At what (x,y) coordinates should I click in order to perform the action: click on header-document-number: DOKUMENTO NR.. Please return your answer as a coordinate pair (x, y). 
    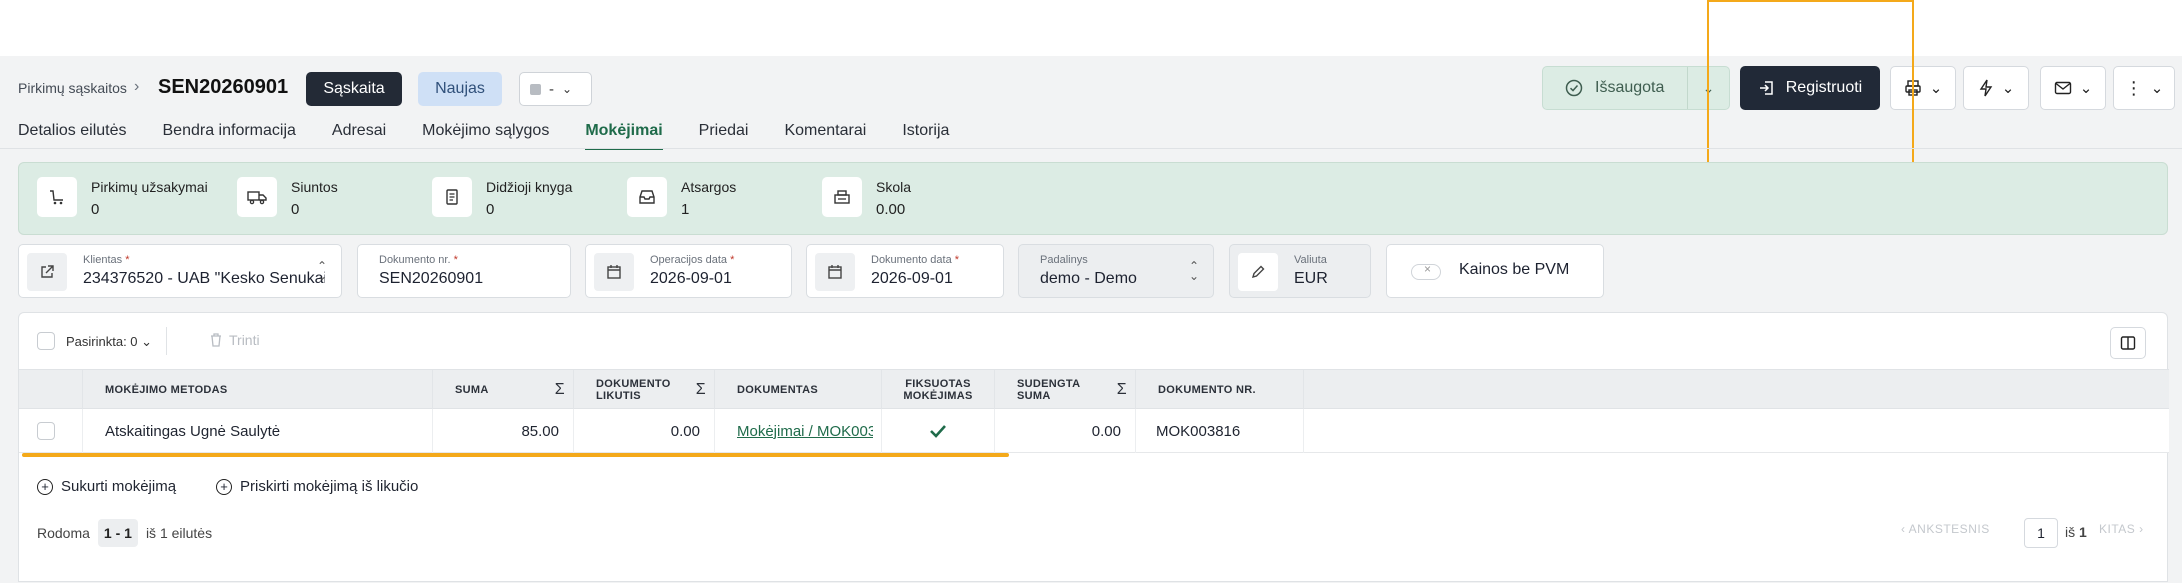
    Looking at the image, I should click on (1220, 390).